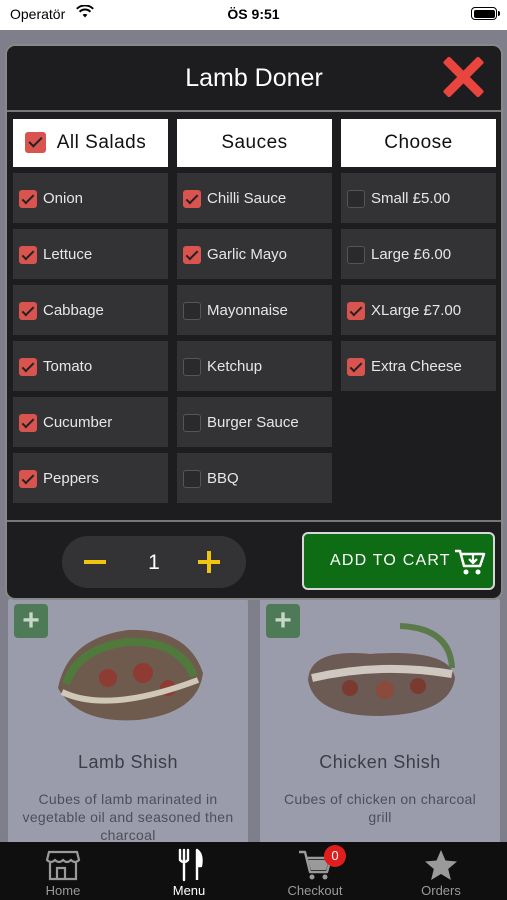 This screenshot has width=507, height=900. What do you see at coordinates (470, 562) in the screenshot?
I see `cart-add-icon` at bounding box center [470, 562].